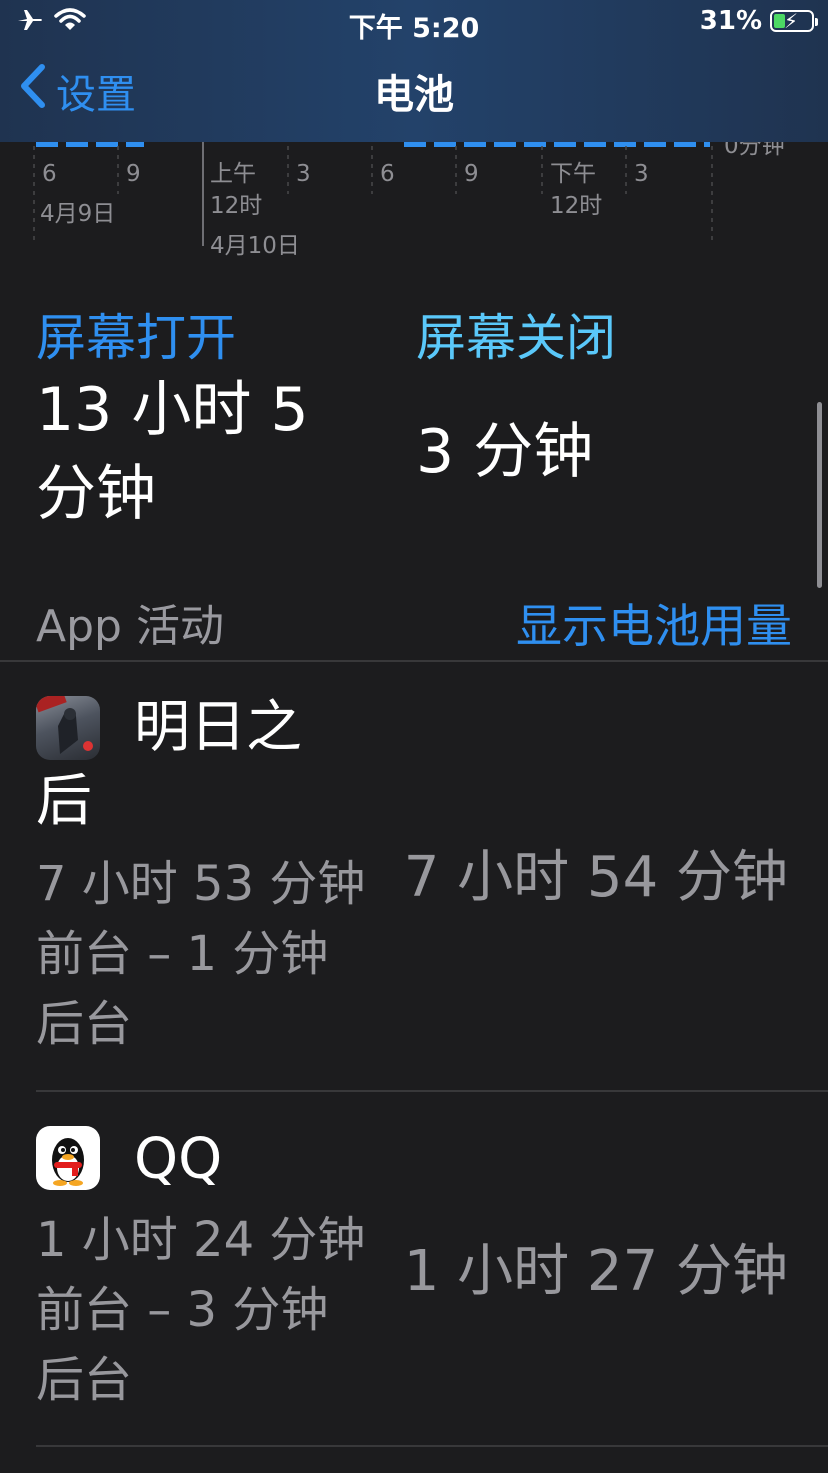 The image size is (828, 1473). I want to click on usage-total: 7 小时 54 分钟, so click(595, 877).